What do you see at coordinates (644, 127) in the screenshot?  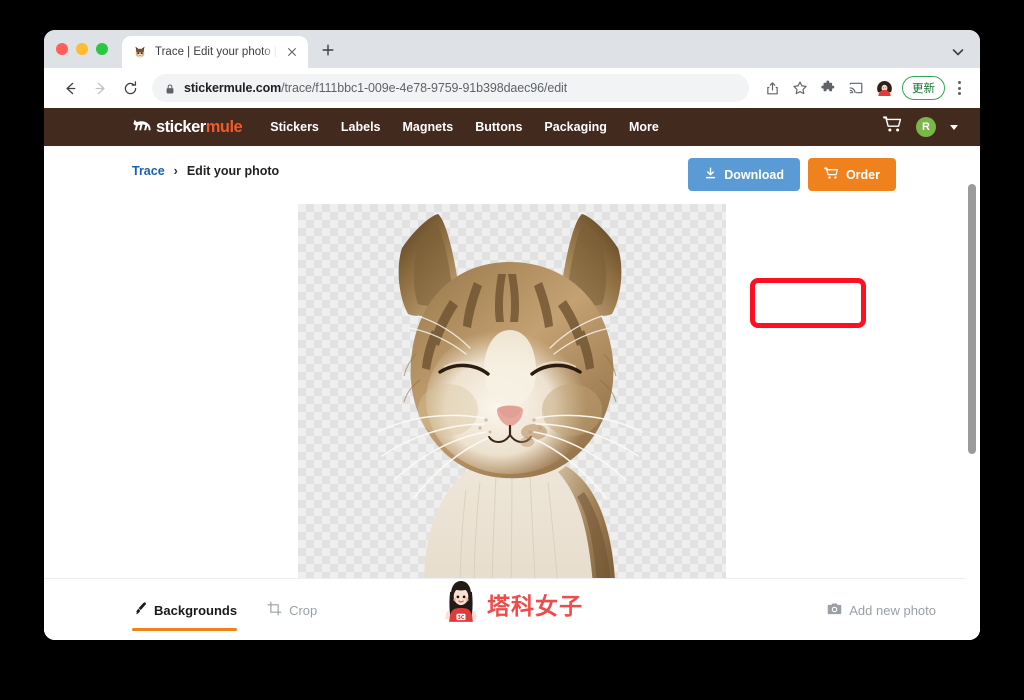 I see `nav-item-more: More` at bounding box center [644, 127].